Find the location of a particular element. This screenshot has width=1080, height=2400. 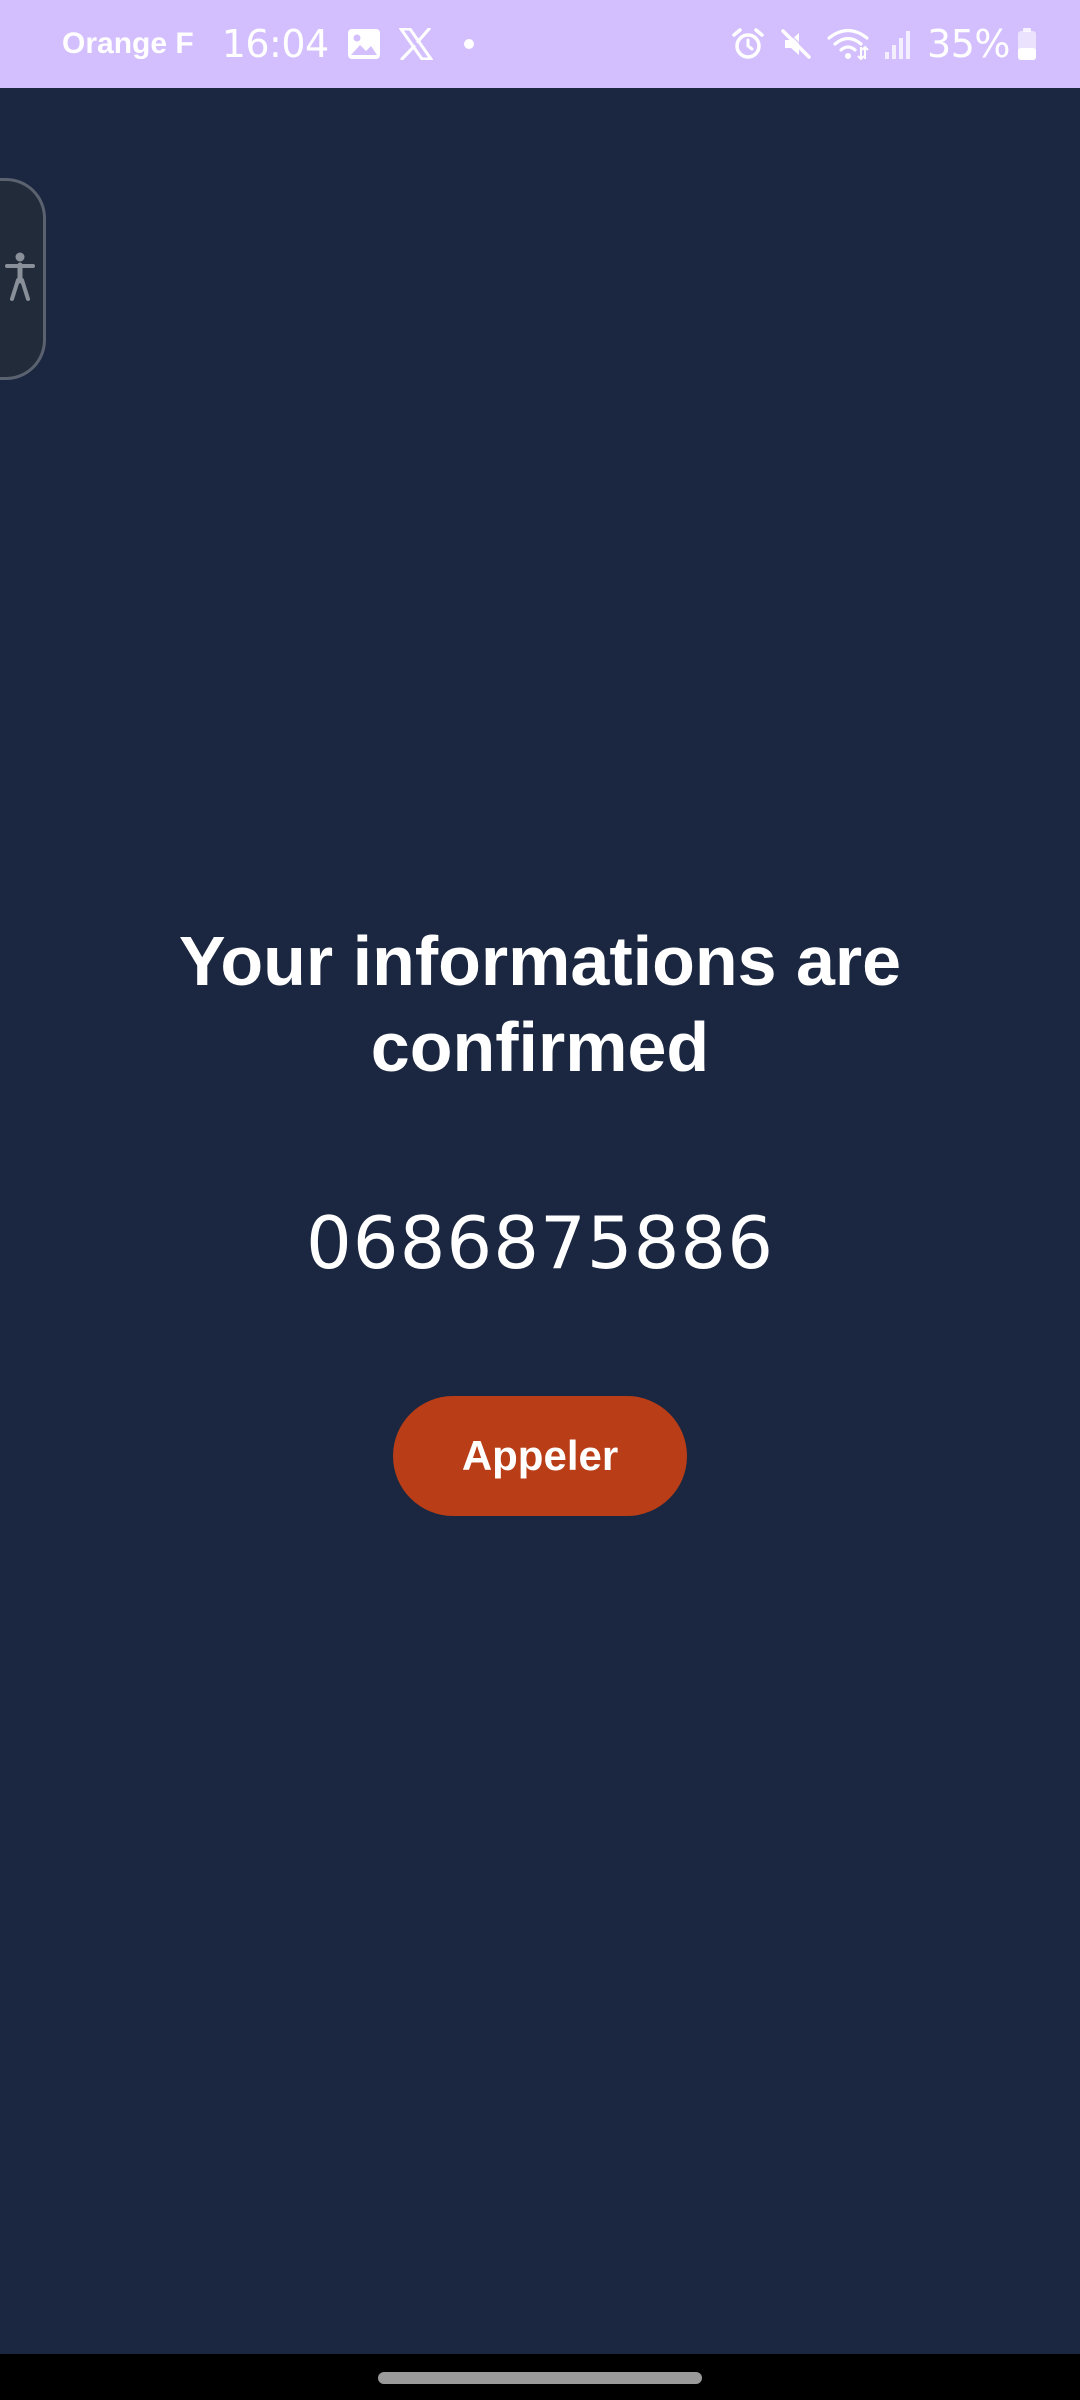

wifi-icon is located at coordinates (848, 44).